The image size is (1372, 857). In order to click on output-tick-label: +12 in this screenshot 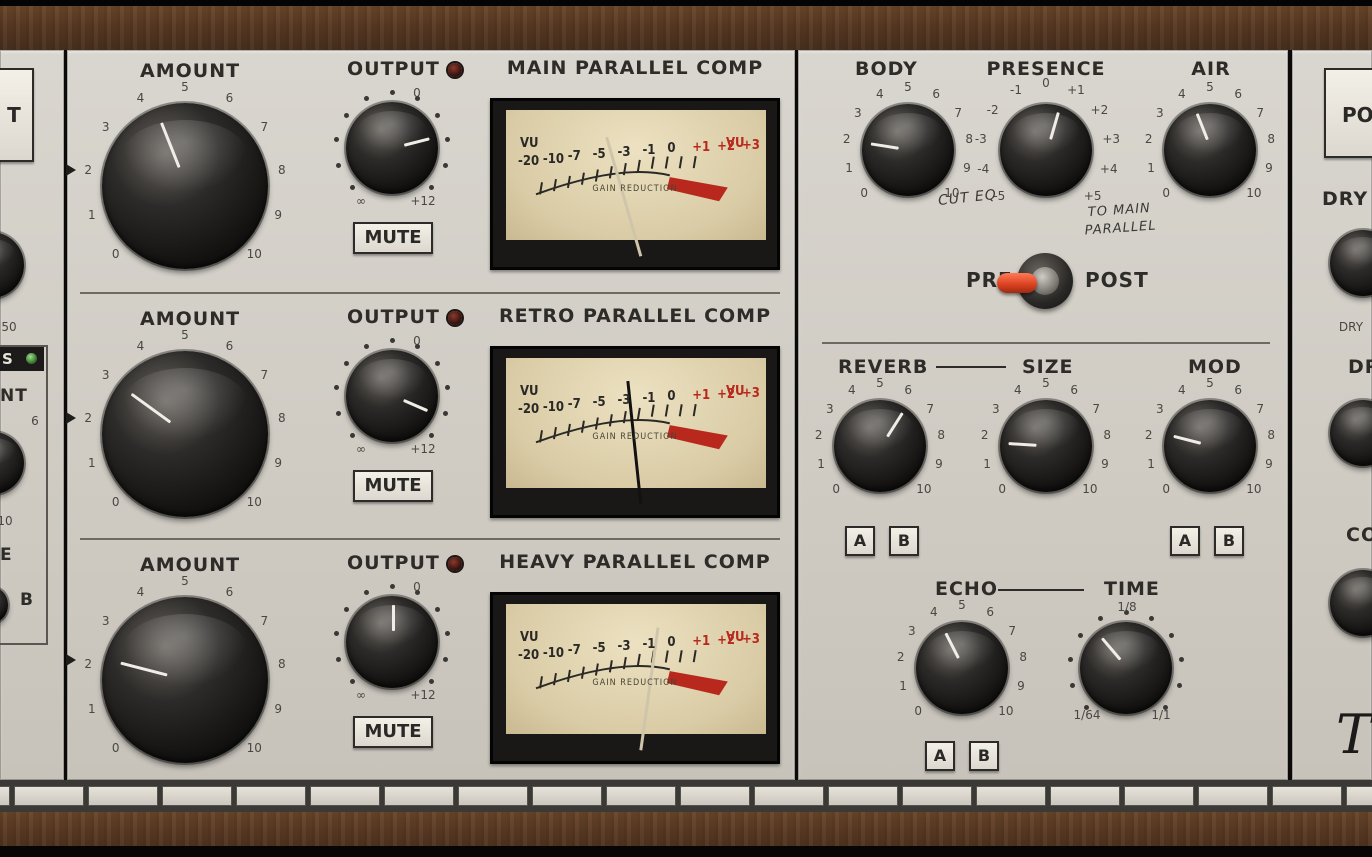, I will do `click(423, 201)`.